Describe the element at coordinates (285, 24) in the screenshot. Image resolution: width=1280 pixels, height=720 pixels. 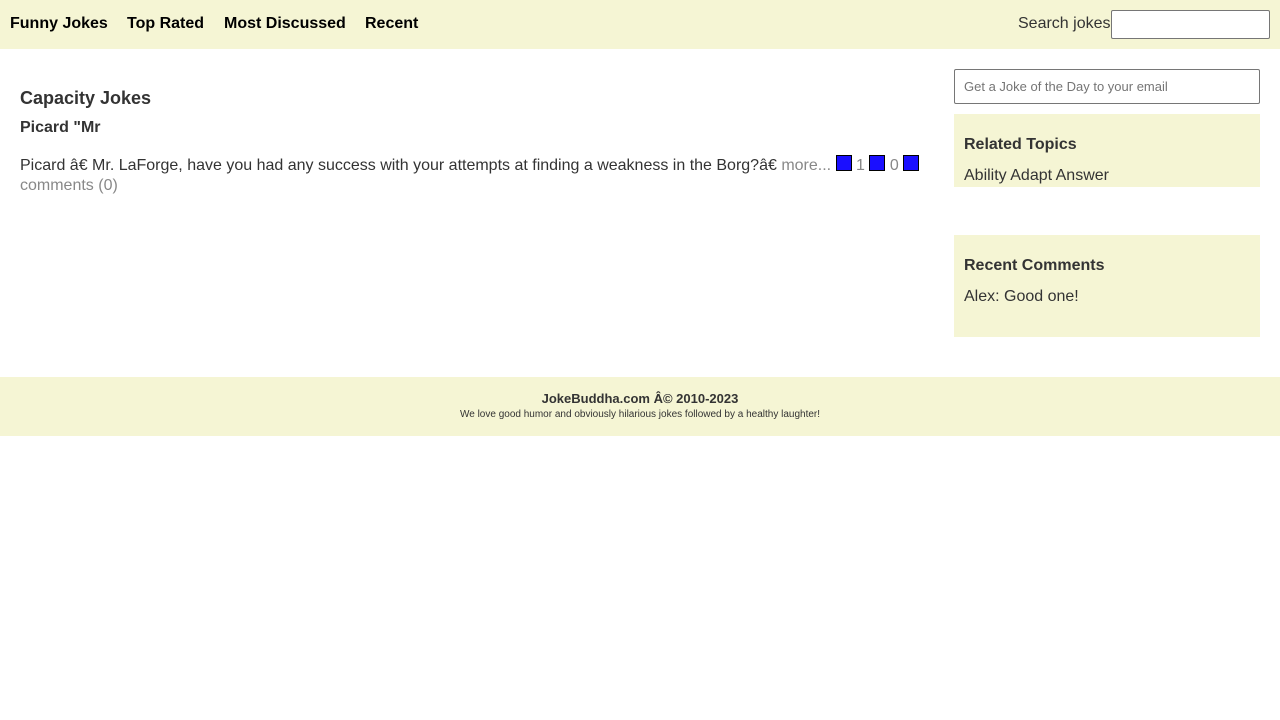
I see `nav-most-discussed: Most Discussed` at that location.